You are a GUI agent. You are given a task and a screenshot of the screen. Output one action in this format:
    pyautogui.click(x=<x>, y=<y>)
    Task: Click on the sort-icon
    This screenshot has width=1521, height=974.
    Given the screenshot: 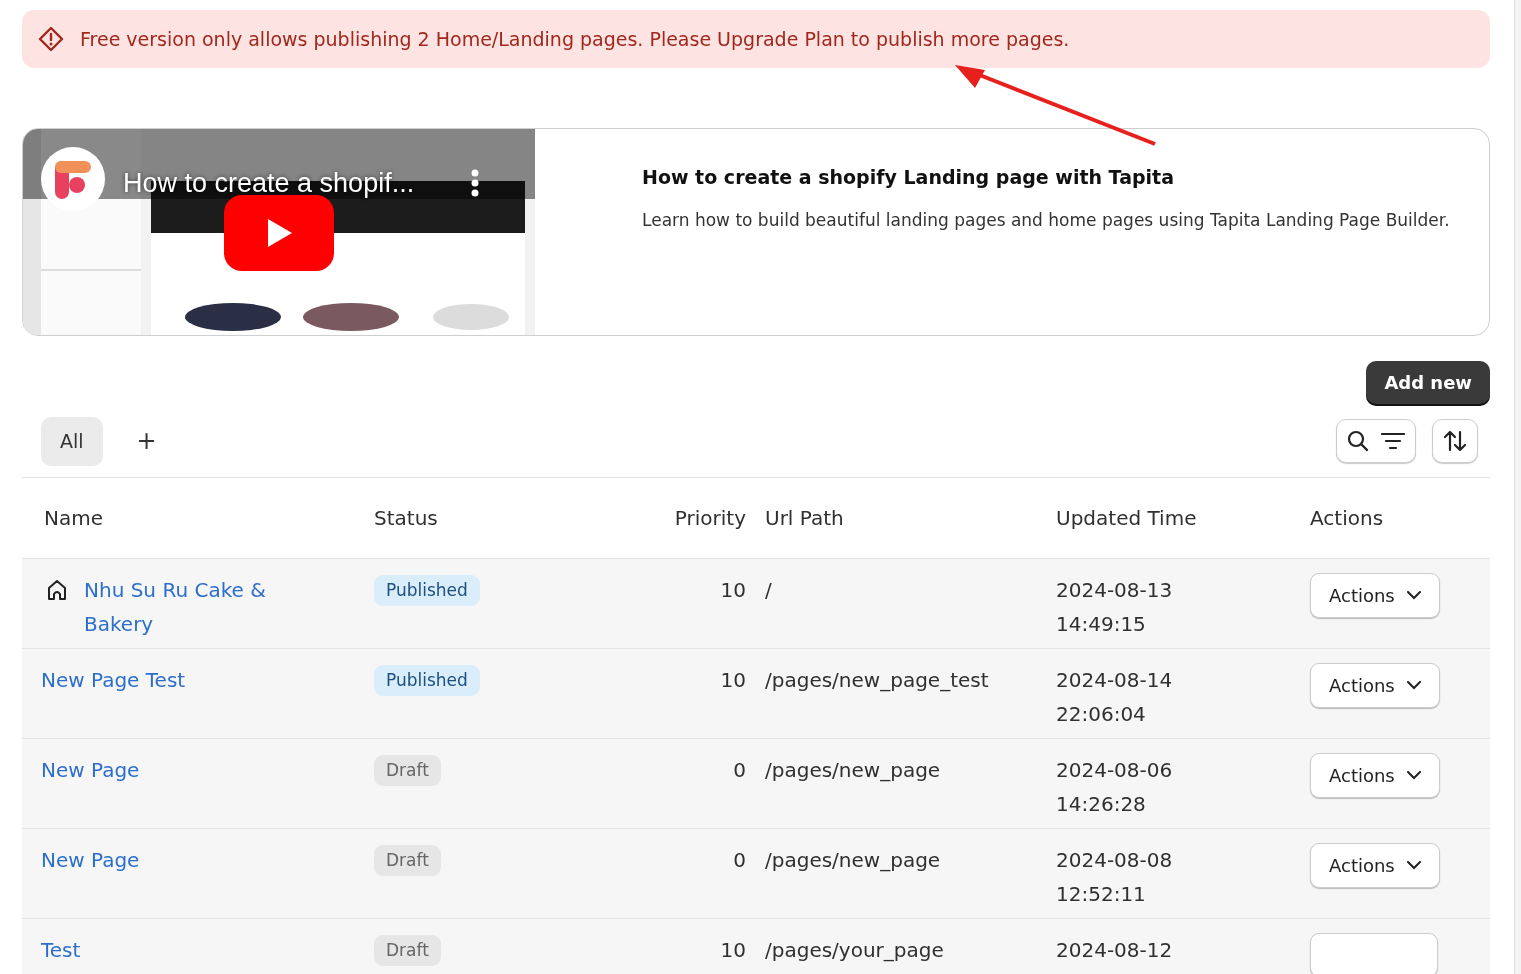 What is the action you would take?
    pyautogui.click(x=1455, y=441)
    